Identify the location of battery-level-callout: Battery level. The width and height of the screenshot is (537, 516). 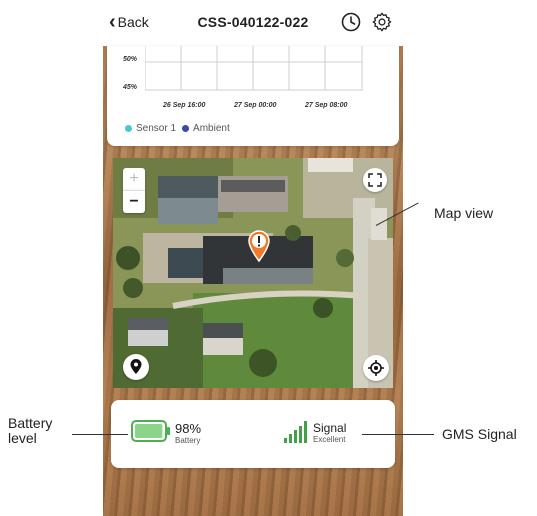
(30, 430).